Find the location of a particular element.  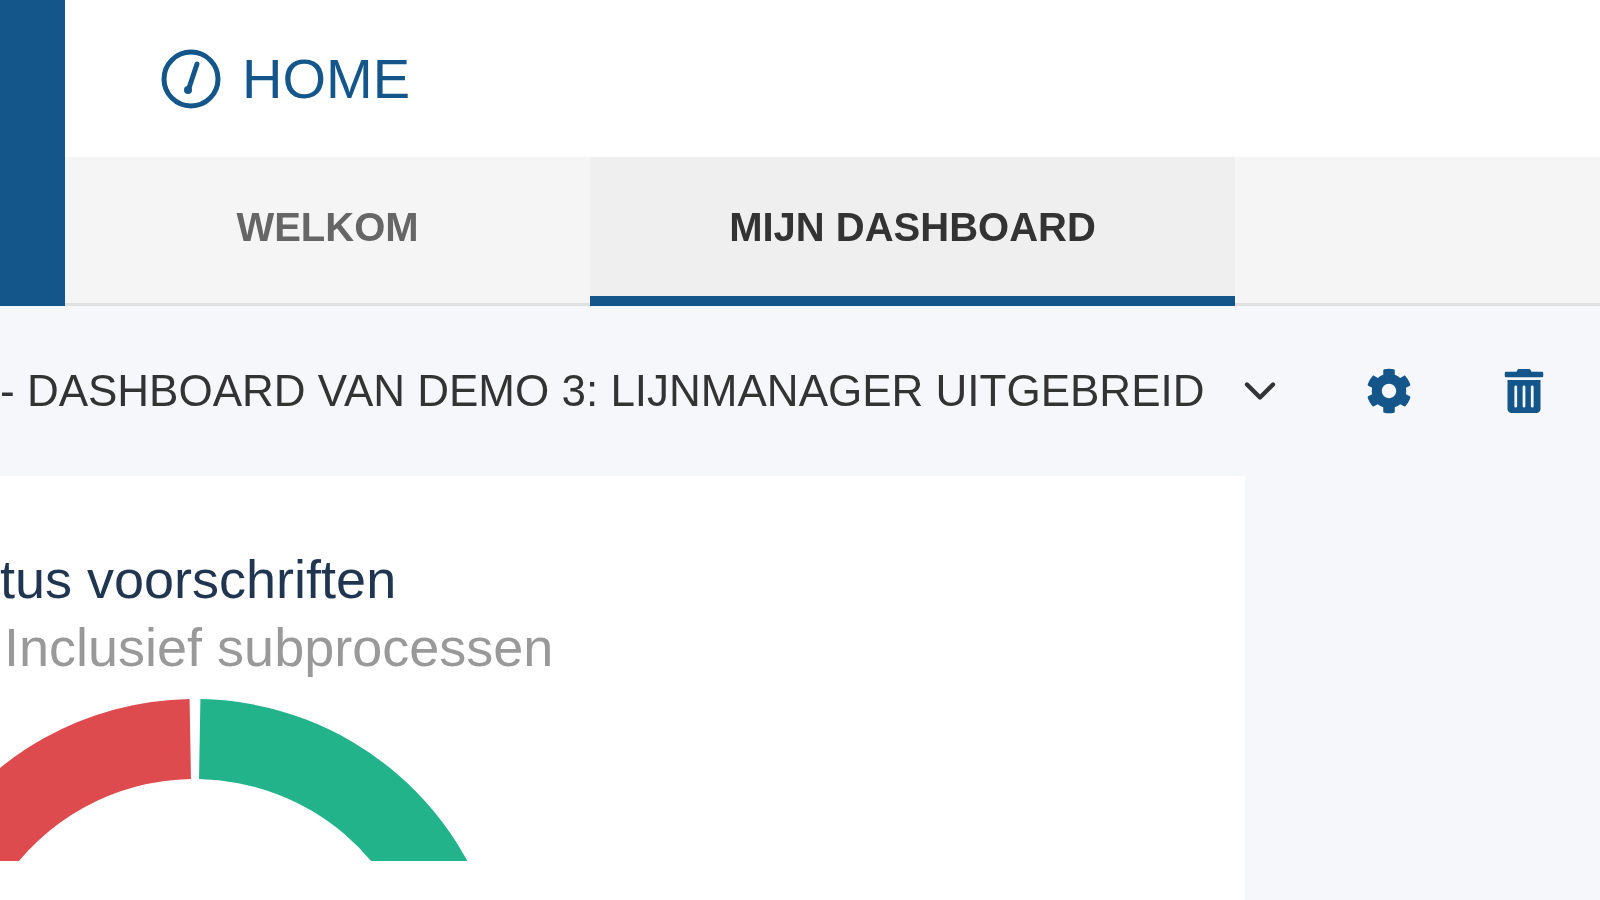

card-subtitle: Inclusief subprocessen is located at coordinates (279, 647).